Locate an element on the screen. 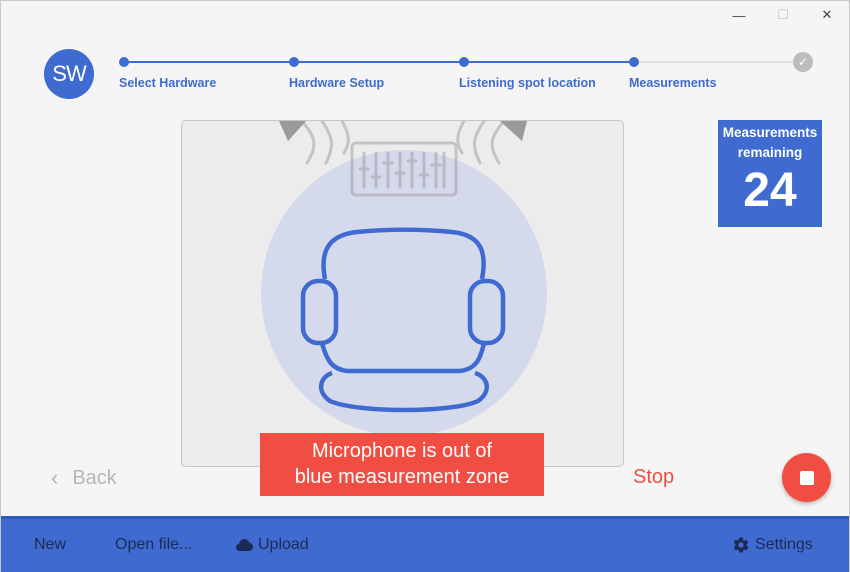 Image resolution: width=850 pixels, height=572 pixels. step-dot-hardware-setup is located at coordinates (294, 62).